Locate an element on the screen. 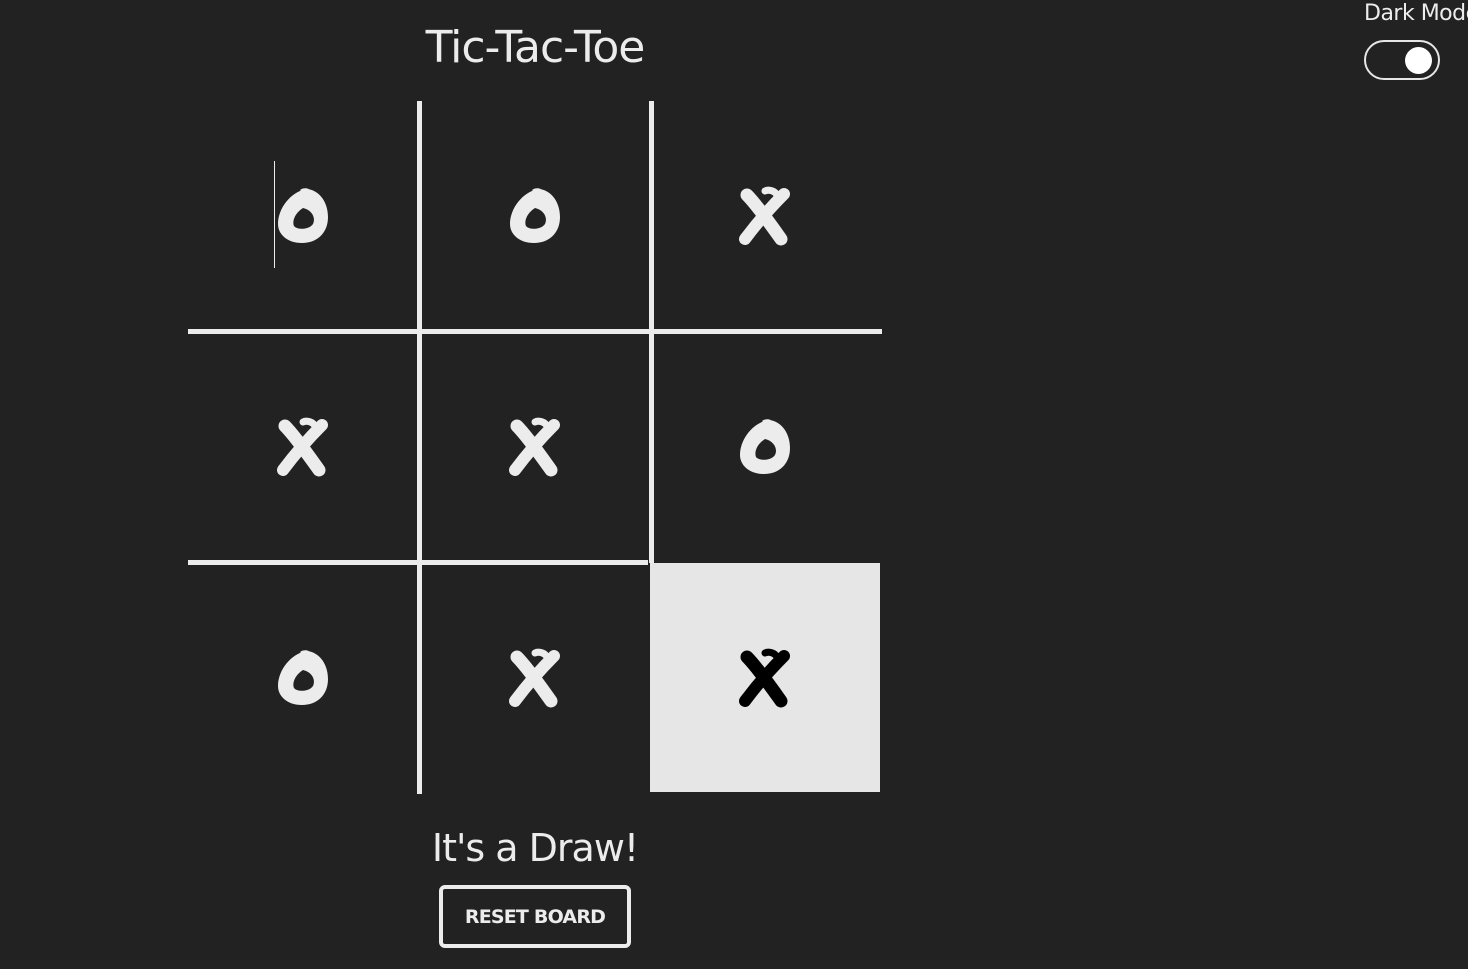  dark-mode-toggle is located at coordinates (1402, 60).